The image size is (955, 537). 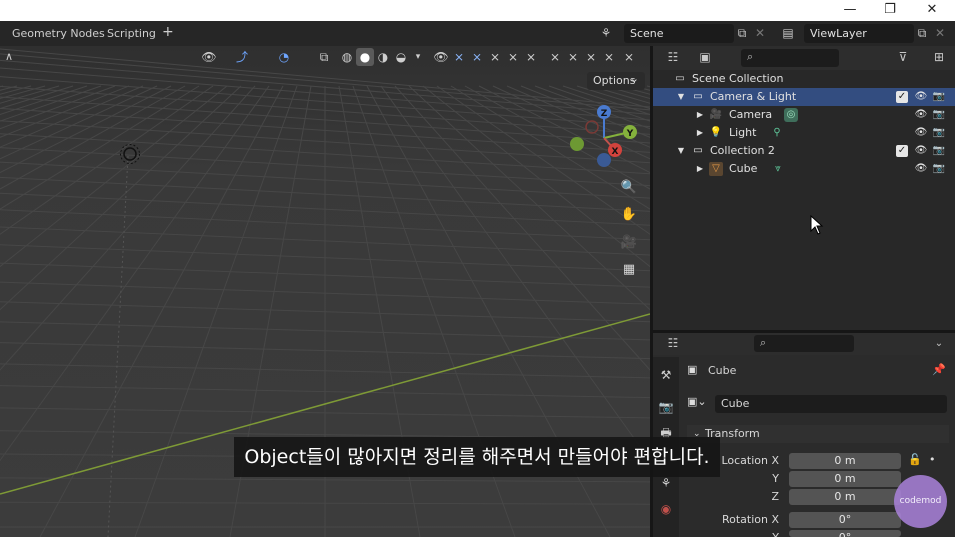 What do you see at coordinates (939, 57) in the screenshot?
I see `new-collection-icon: ⊞` at bounding box center [939, 57].